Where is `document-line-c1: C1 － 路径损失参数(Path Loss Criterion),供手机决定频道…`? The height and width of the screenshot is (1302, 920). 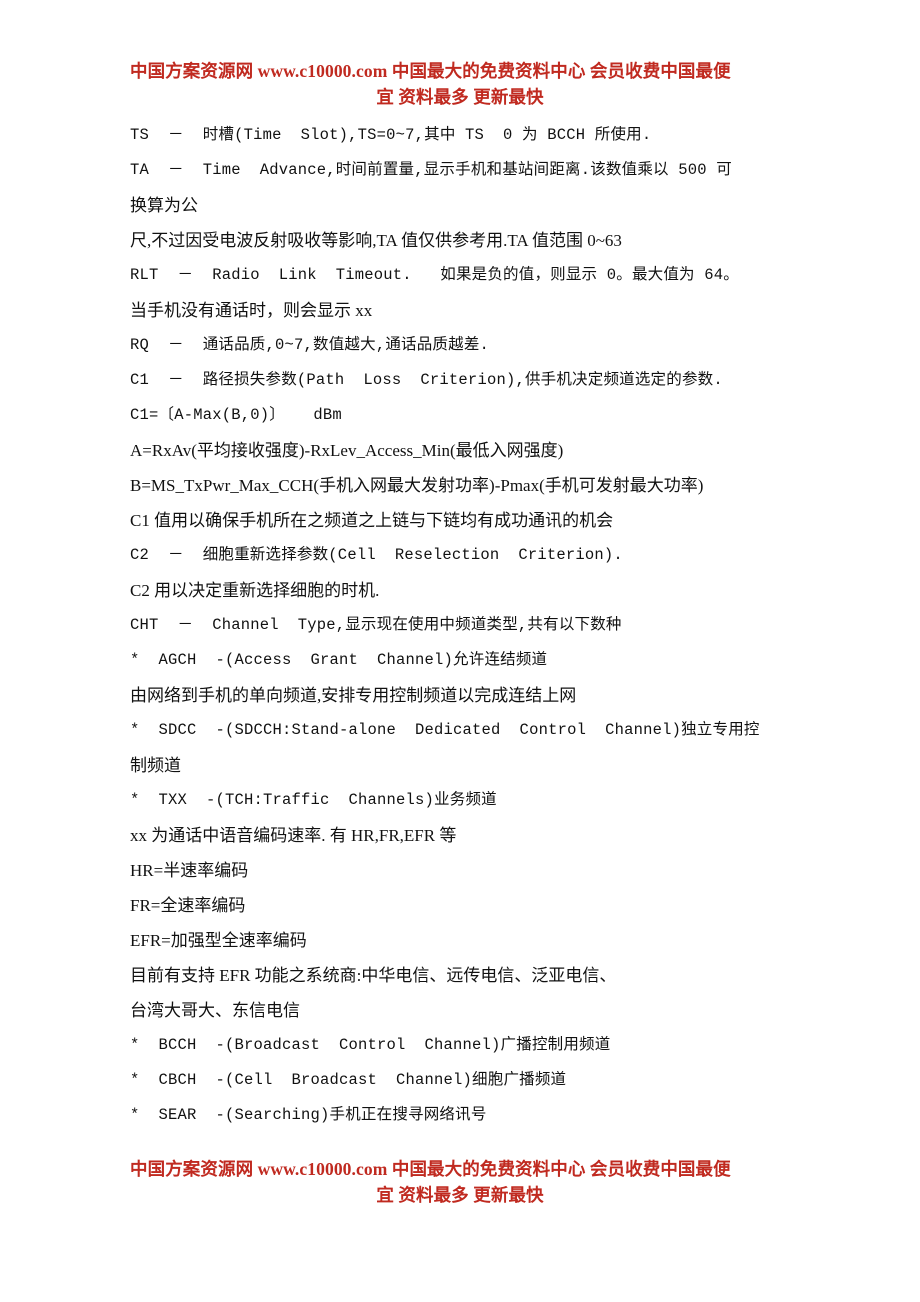
document-line-c1: C1 － 路径损失参数(Path Loss Criterion),供手机决定频道… is located at coordinates (426, 380).